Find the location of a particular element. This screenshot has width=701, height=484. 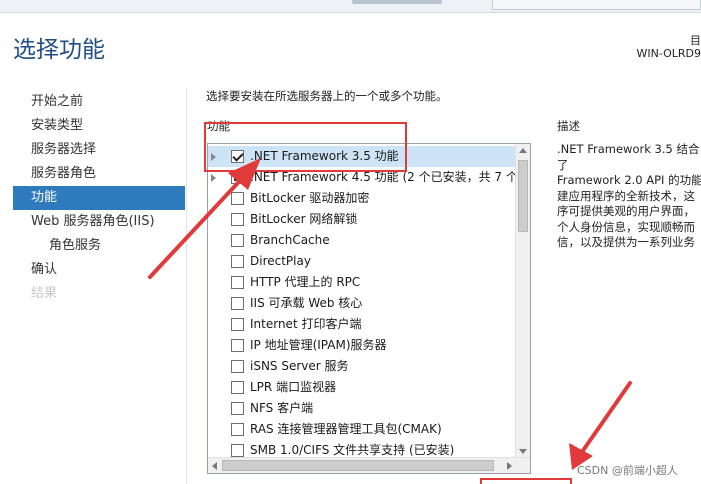

feature-row: Internet 打印客户端 is located at coordinates (361, 324).